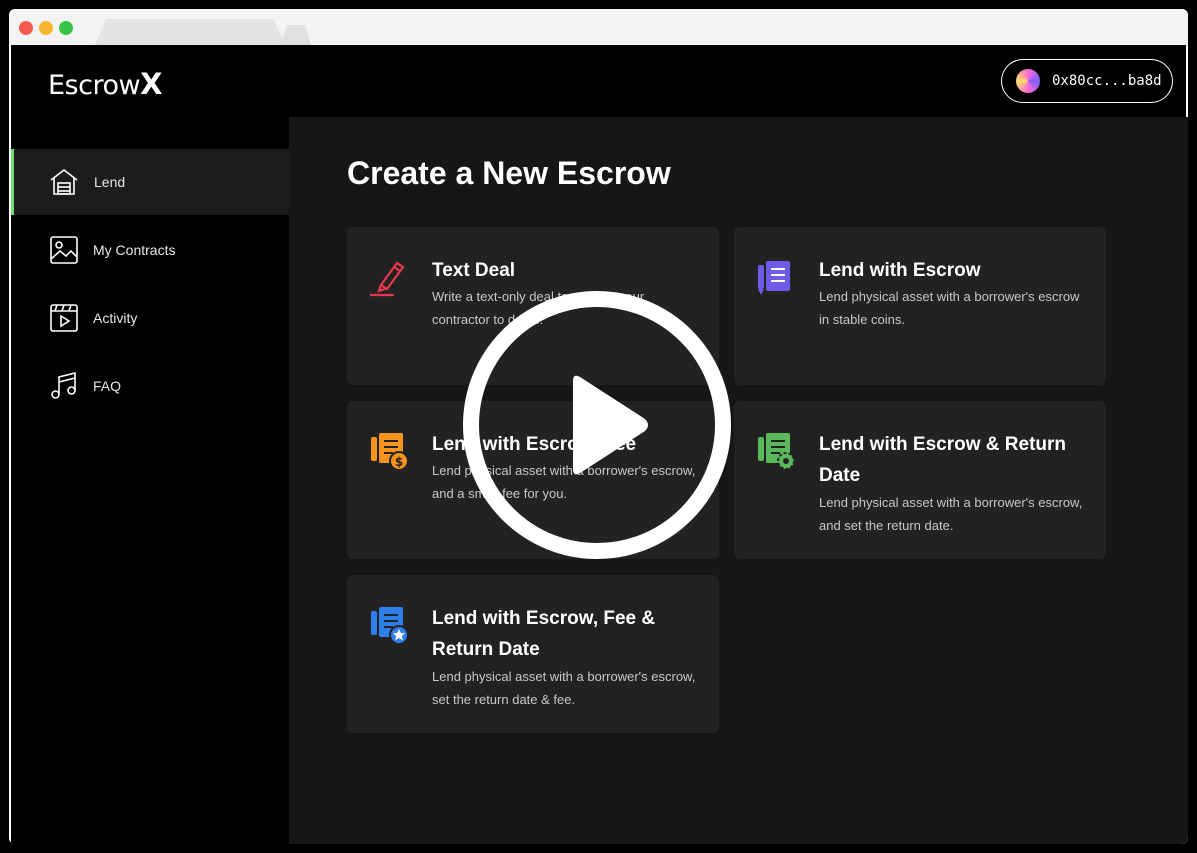 The image size is (1197, 853). Describe the element at coordinates (776, 451) in the screenshot. I see `document-gear-icon` at that location.